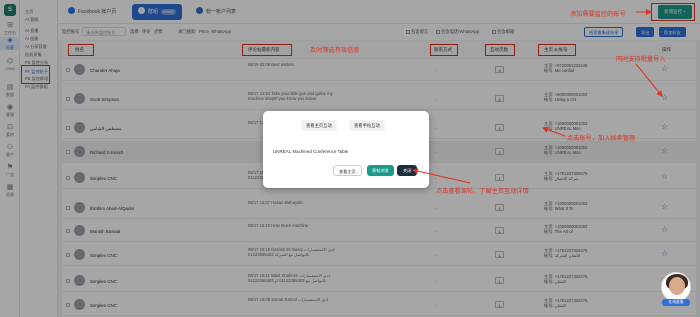 The width and height of the screenshot is (700, 317). What do you see at coordinates (676, 302) in the screenshot?
I see `assistant-label: 在线客服` at bounding box center [676, 302].